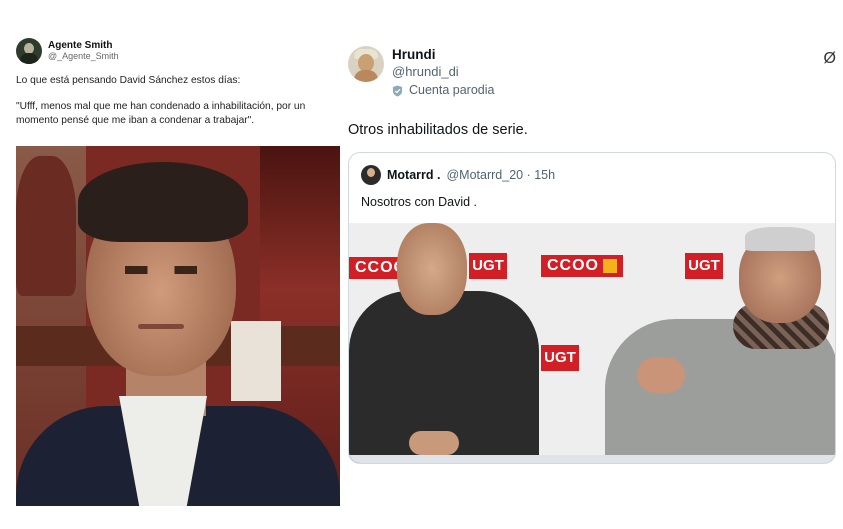 The height and width of the screenshot is (529, 843). I want to click on parody-badge: Cuenta parodia, so click(443, 90).